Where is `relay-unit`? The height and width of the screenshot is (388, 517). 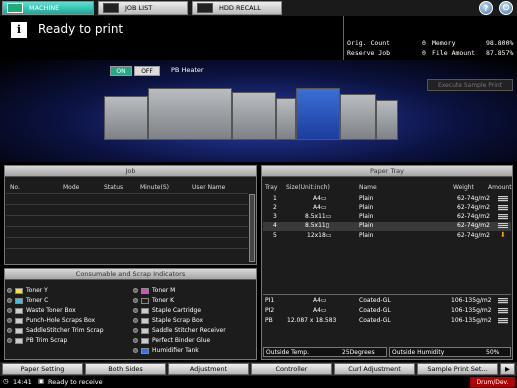 relay-unit is located at coordinates (254, 116).